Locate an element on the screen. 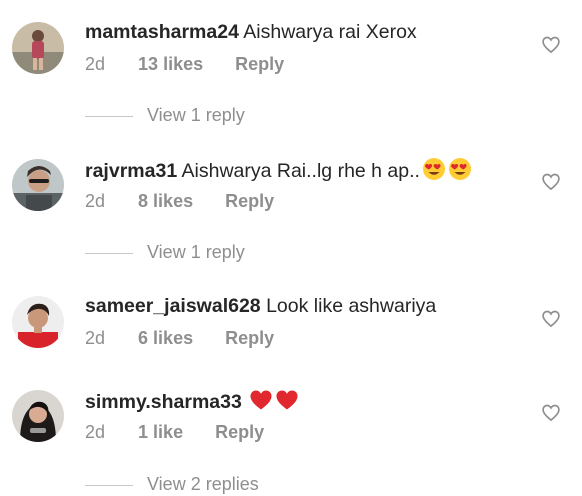  comment-text: Aishwarya rai Xerox is located at coordinates (330, 32).